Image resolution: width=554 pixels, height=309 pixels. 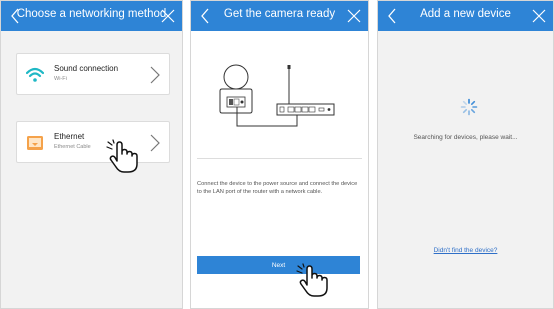 I want to click on page-title: Get the camera ready, so click(x=279, y=14).